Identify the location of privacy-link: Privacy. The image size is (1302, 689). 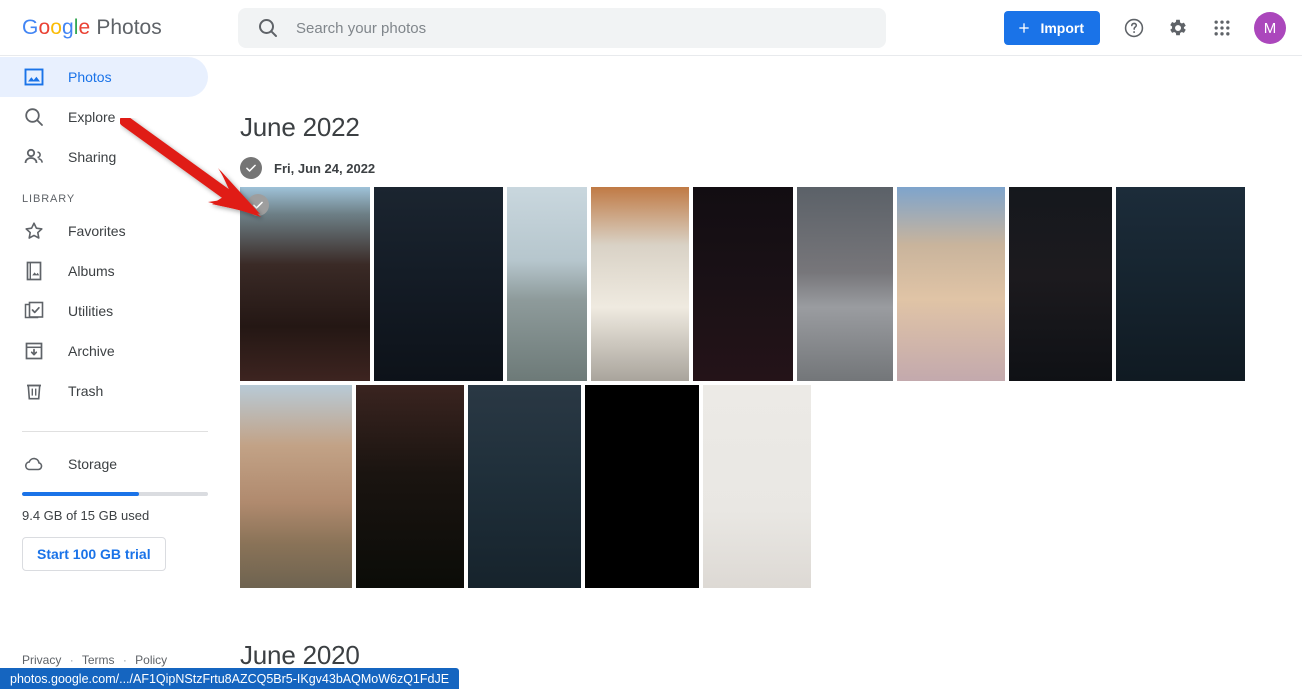
(41, 660).